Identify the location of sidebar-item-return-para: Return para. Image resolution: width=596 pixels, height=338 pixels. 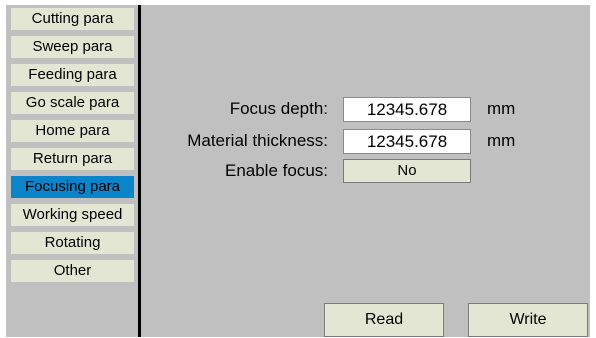
(72, 159).